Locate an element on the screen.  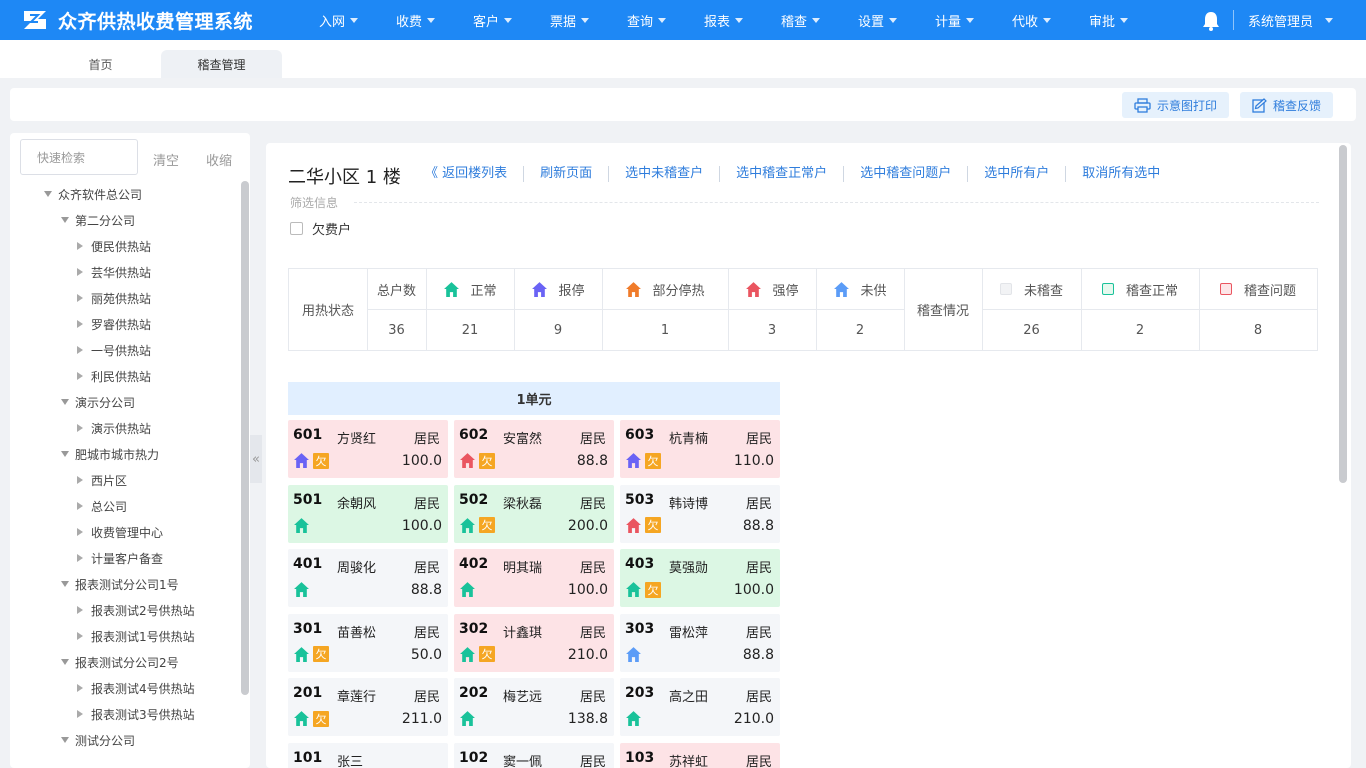
action-link-0: 《 返回楼列表 is located at coordinates (472, 174).